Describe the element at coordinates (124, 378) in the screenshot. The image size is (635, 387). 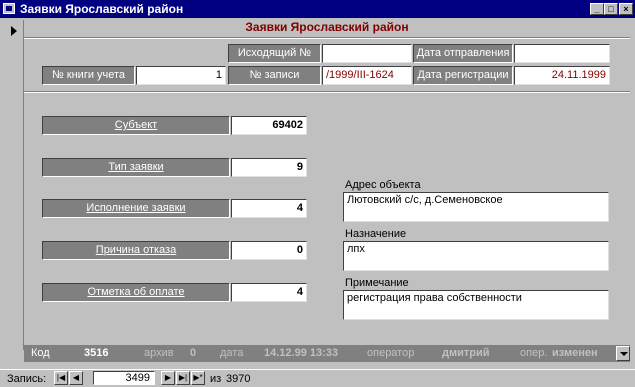
I see `current-record-field: 3499` at that location.